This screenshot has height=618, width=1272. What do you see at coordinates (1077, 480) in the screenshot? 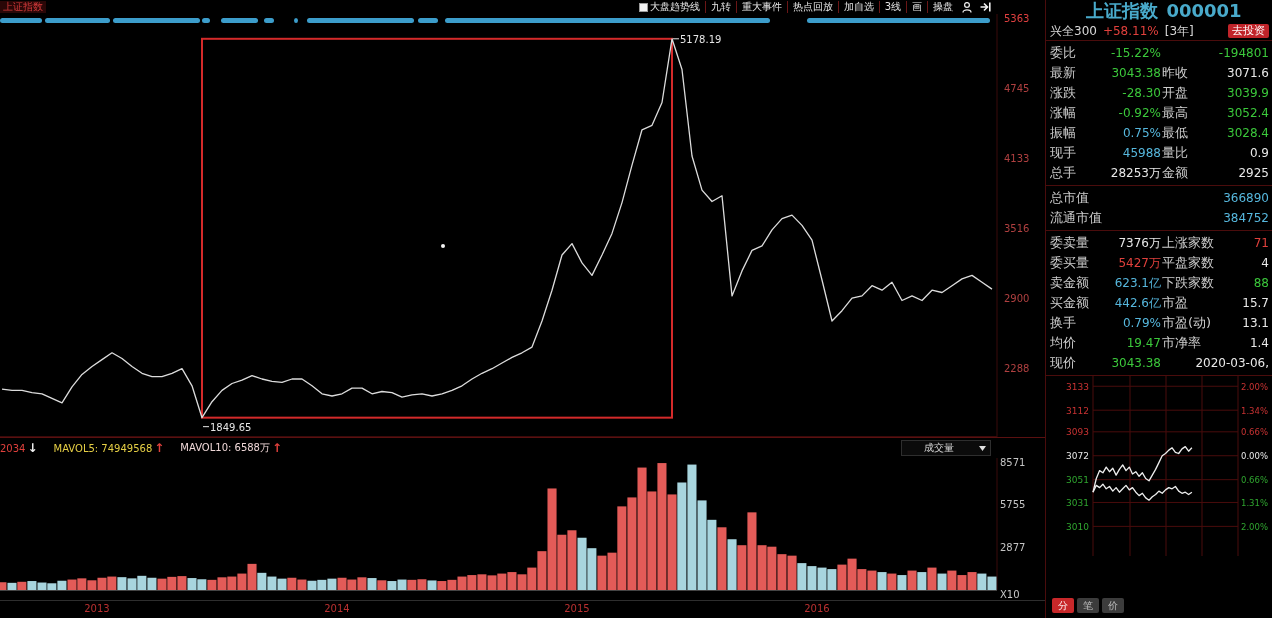
I see `y-tick-label: 3051` at bounding box center [1077, 480].